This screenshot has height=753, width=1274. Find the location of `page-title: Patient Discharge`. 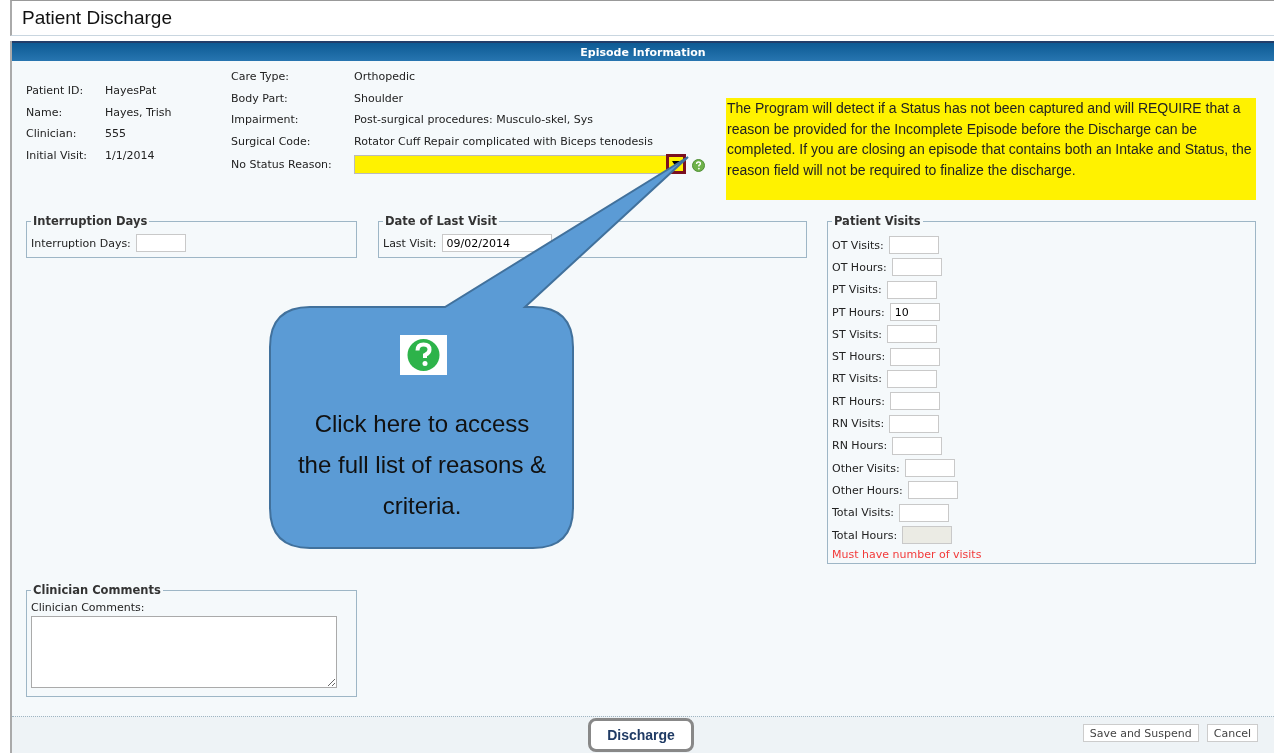

page-title: Patient Discharge is located at coordinates (97, 18).